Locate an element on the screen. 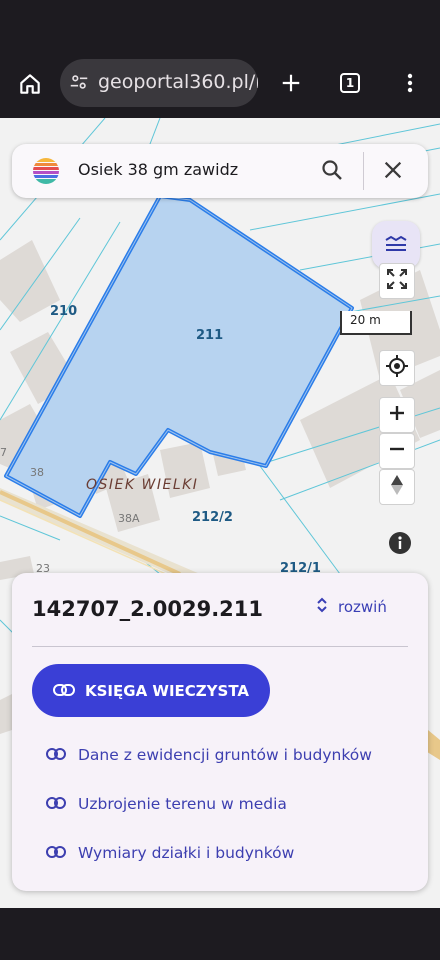 The height and width of the screenshot is (960, 440). search-divider is located at coordinates (363, 171).